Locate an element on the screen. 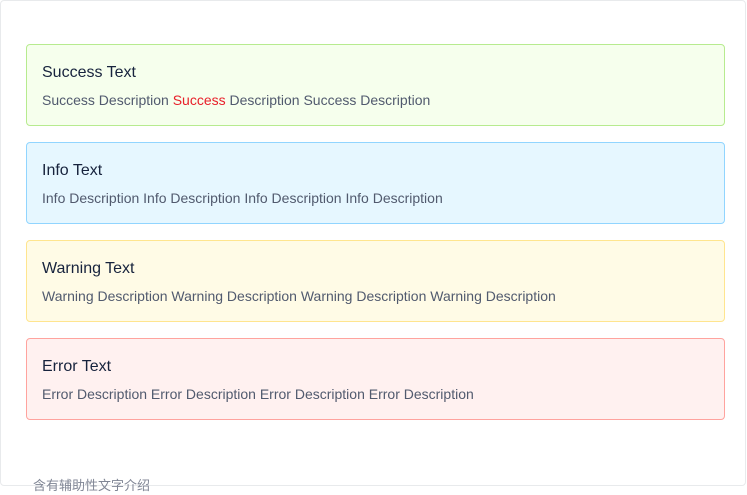 The image size is (747, 495). desc-text: Description Success Description is located at coordinates (328, 100).